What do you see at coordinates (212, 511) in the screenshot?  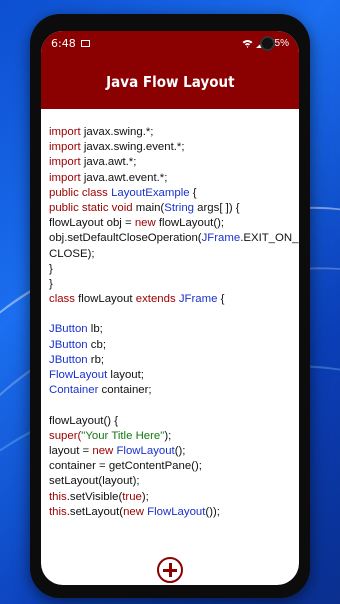 I see `code-token: ());` at bounding box center [212, 511].